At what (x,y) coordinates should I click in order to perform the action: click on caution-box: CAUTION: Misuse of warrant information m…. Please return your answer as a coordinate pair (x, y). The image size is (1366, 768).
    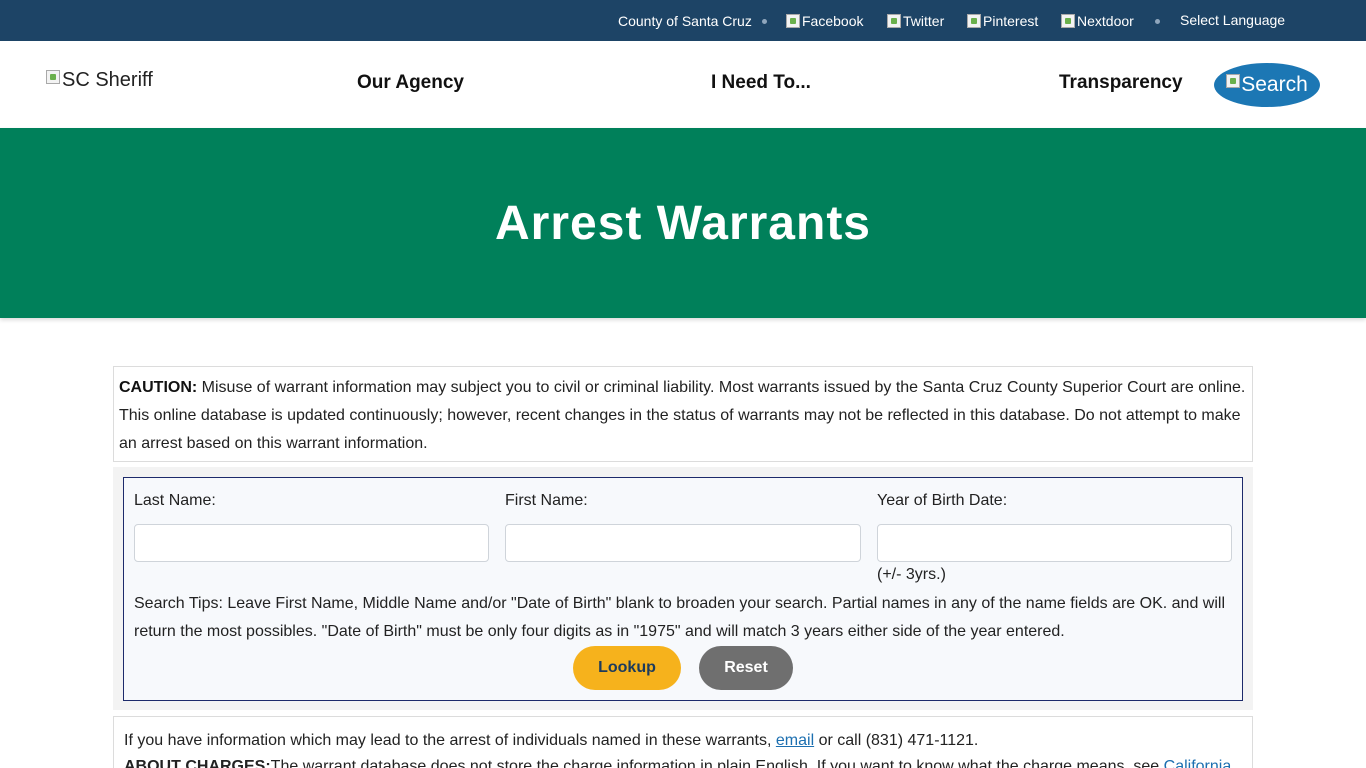
    Looking at the image, I should click on (683, 414).